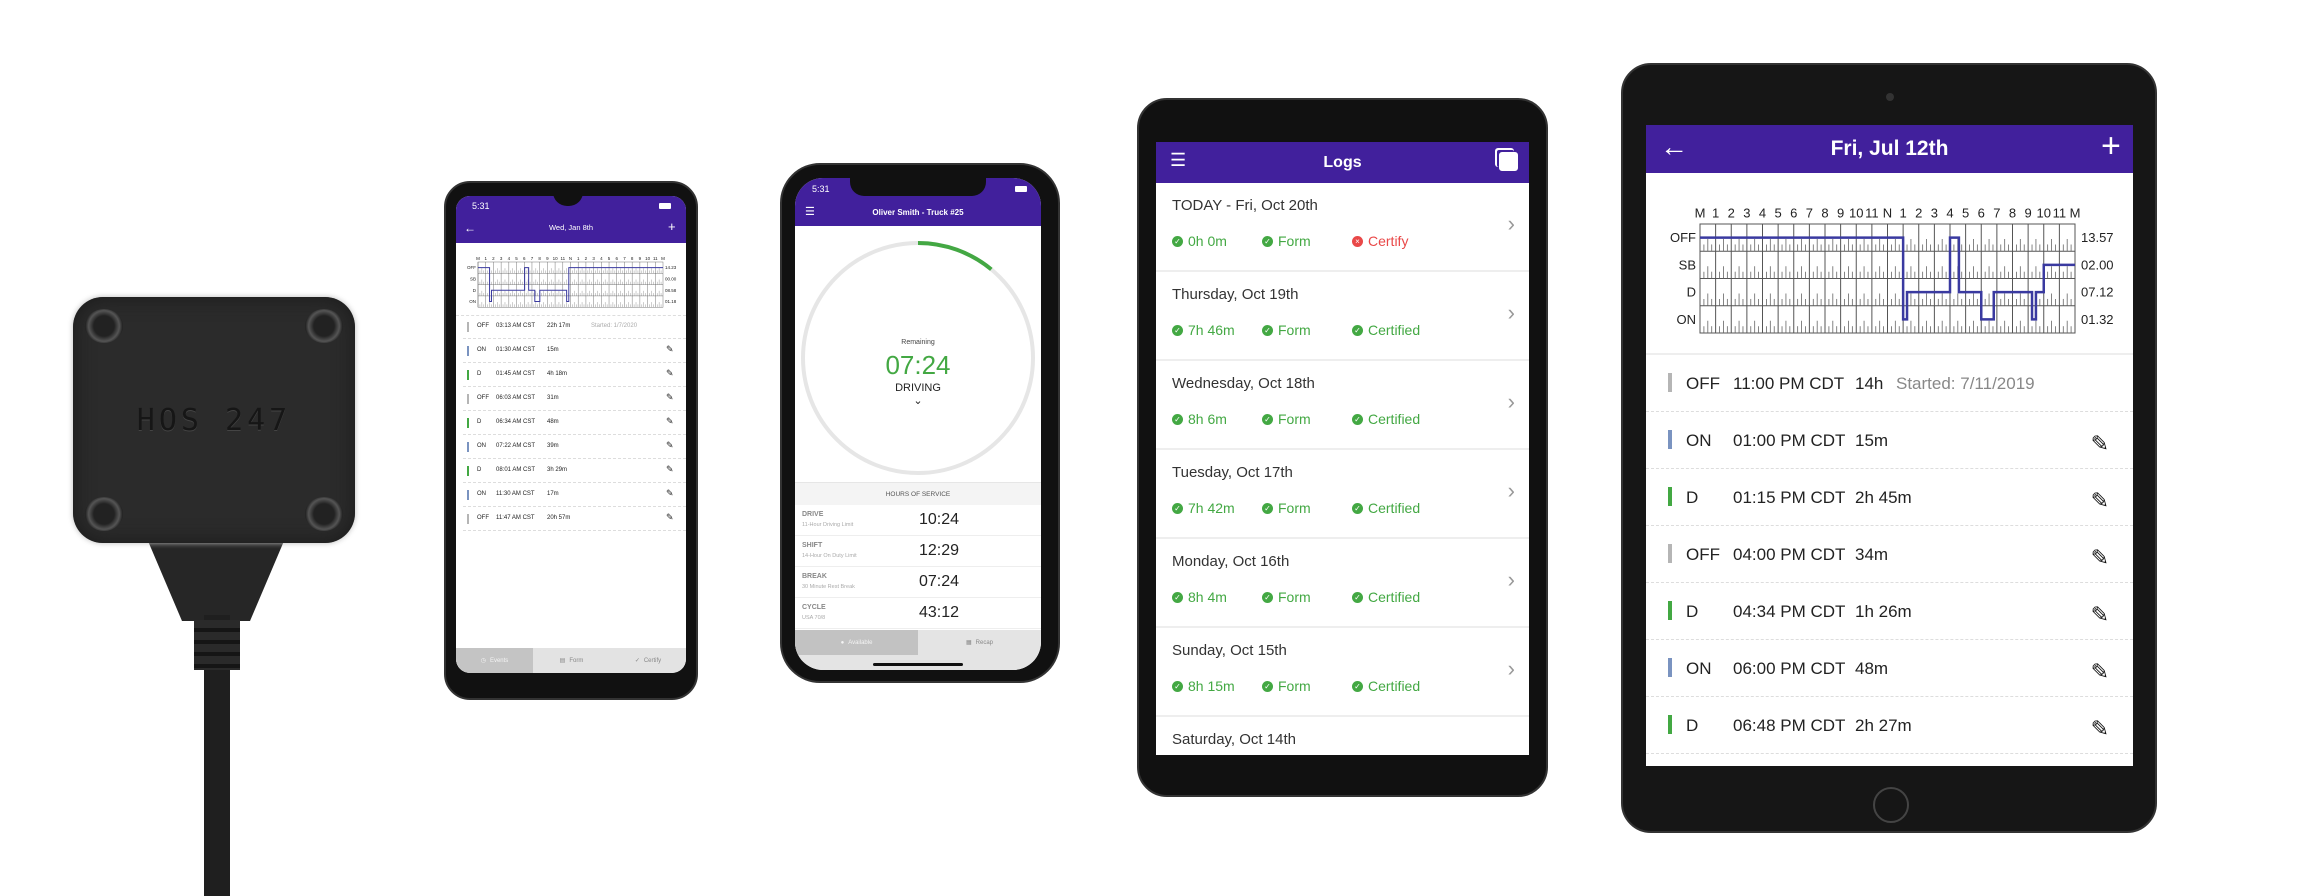  What do you see at coordinates (483, 518) in the screenshot?
I see `event-status: OFF` at bounding box center [483, 518].